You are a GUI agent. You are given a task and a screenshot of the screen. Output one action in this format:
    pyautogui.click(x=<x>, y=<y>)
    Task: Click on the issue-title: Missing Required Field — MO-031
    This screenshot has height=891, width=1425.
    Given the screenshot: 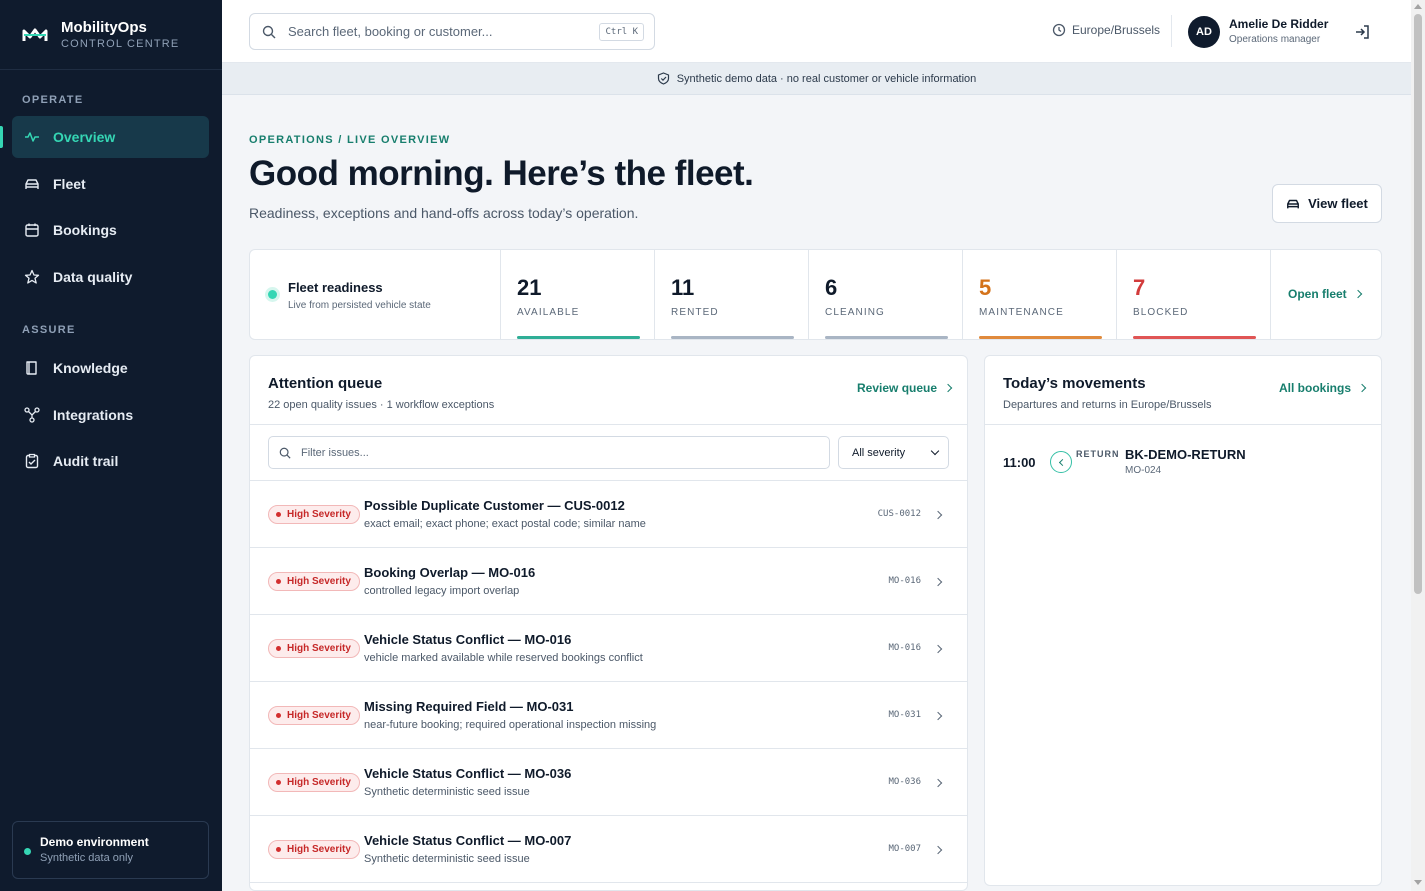 What is the action you would take?
    pyautogui.click(x=469, y=706)
    